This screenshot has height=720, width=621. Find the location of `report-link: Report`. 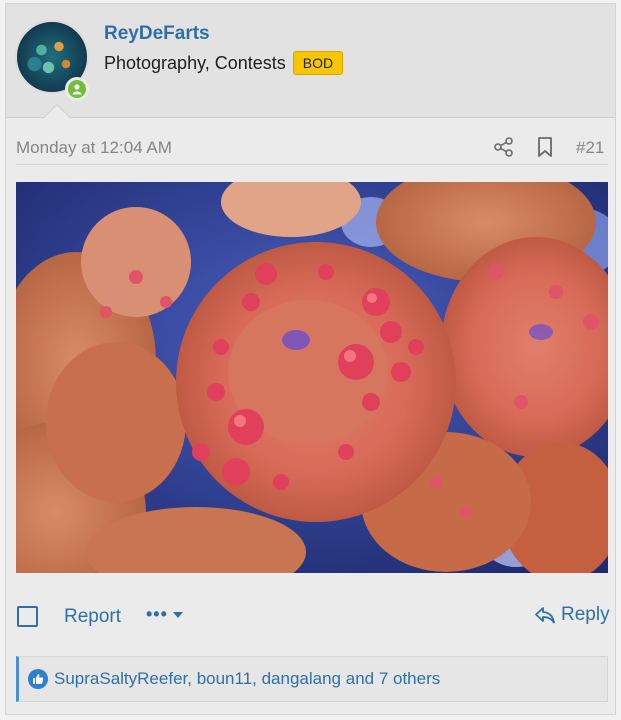

report-link: Report is located at coordinates (92, 617).